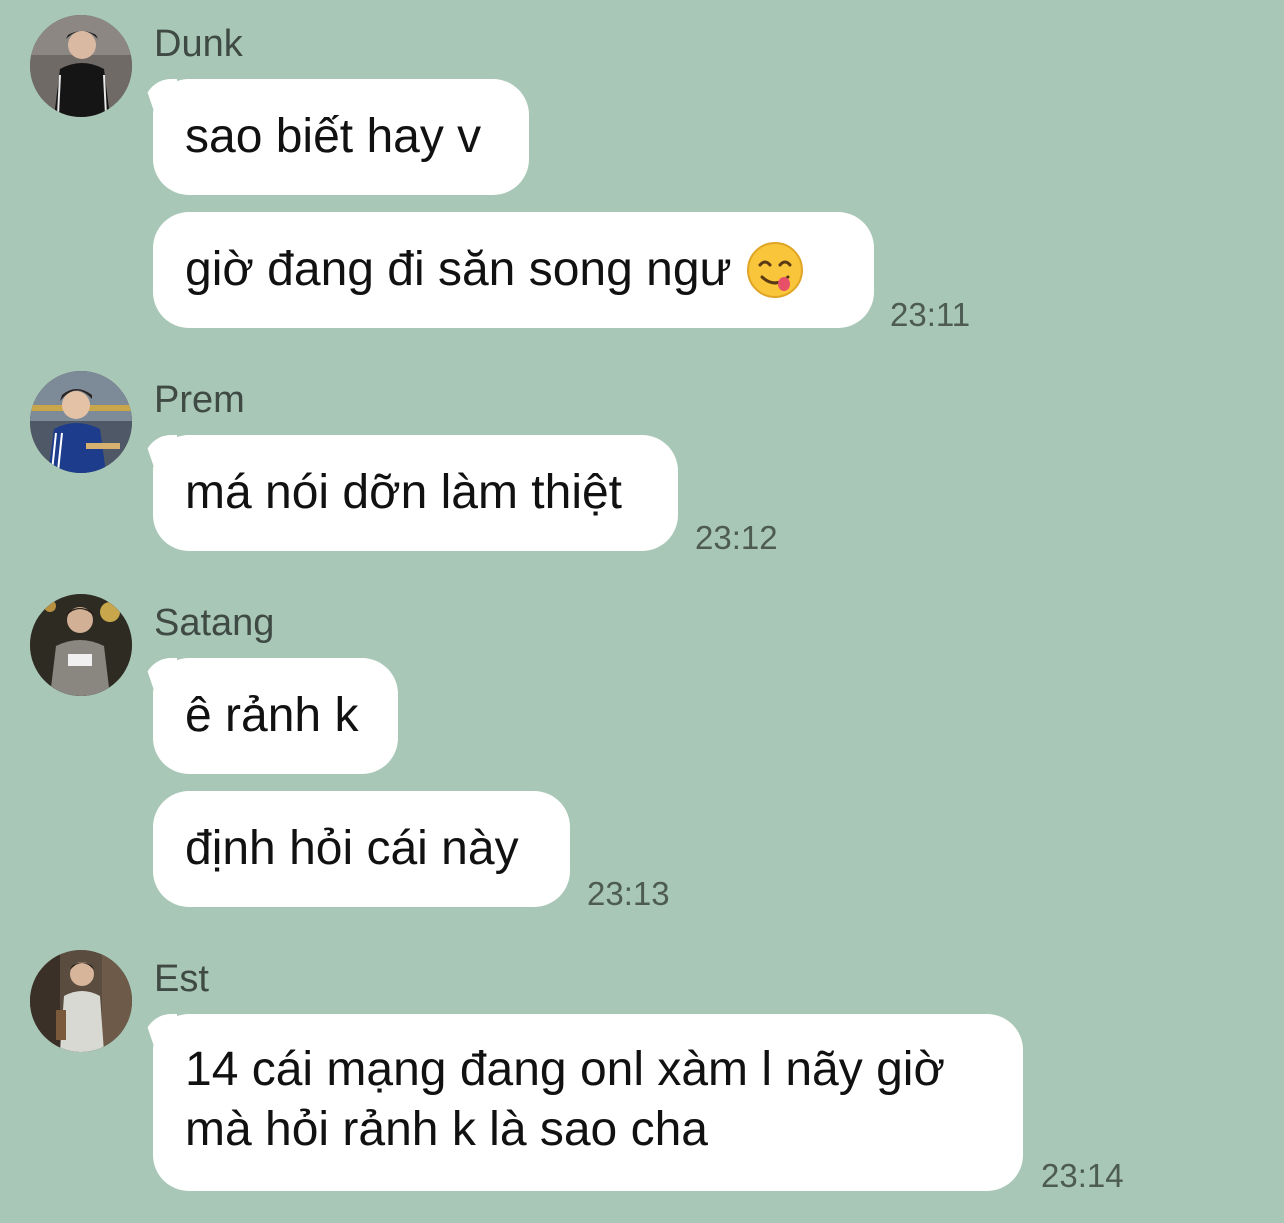  I want to click on sender-name: Prem, so click(199, 400).